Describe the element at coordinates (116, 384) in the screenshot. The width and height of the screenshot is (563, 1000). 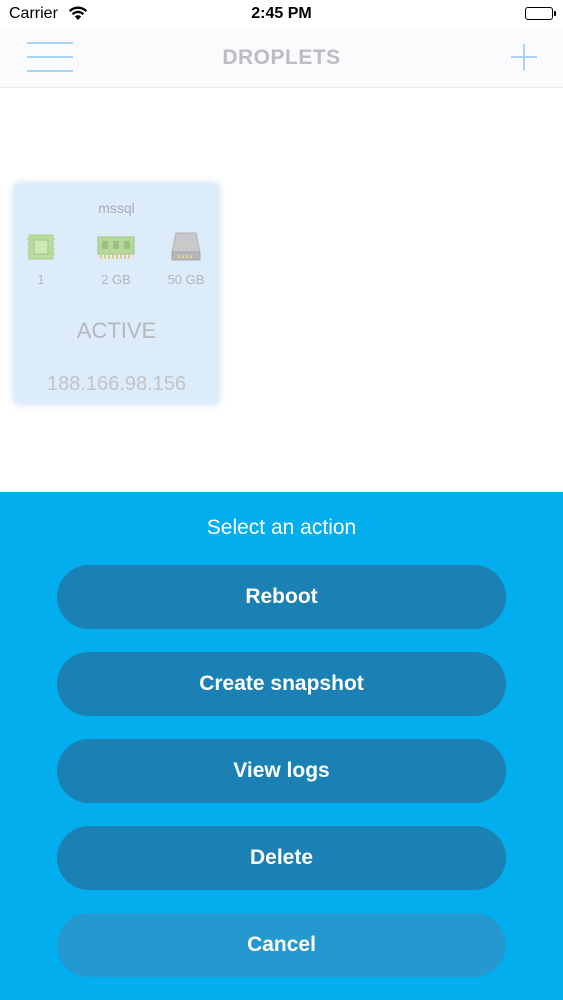
I see `droplet-ip-address: 188.166.98.156` at that location.